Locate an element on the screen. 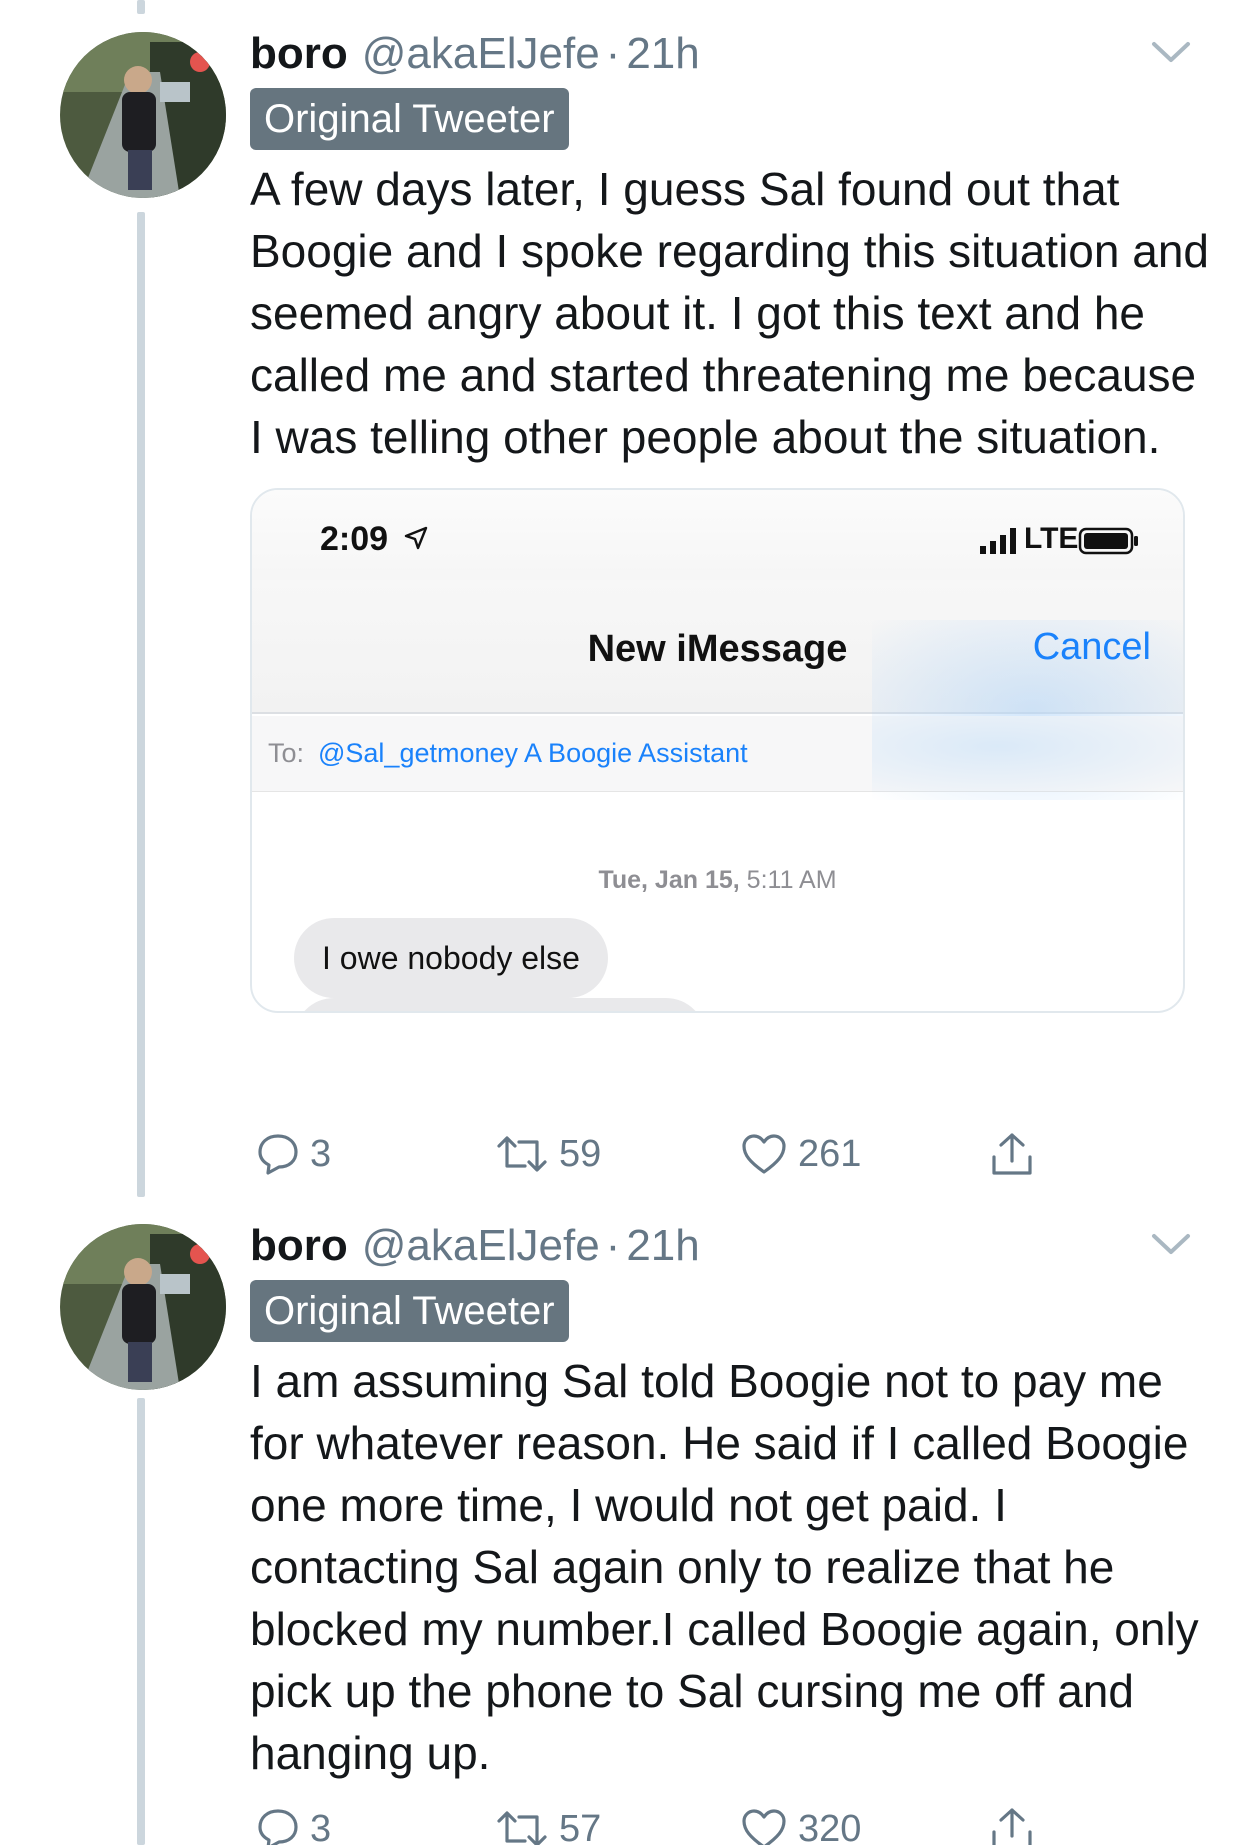  retweet-button: 59 is located at coordinates (548, 1154).